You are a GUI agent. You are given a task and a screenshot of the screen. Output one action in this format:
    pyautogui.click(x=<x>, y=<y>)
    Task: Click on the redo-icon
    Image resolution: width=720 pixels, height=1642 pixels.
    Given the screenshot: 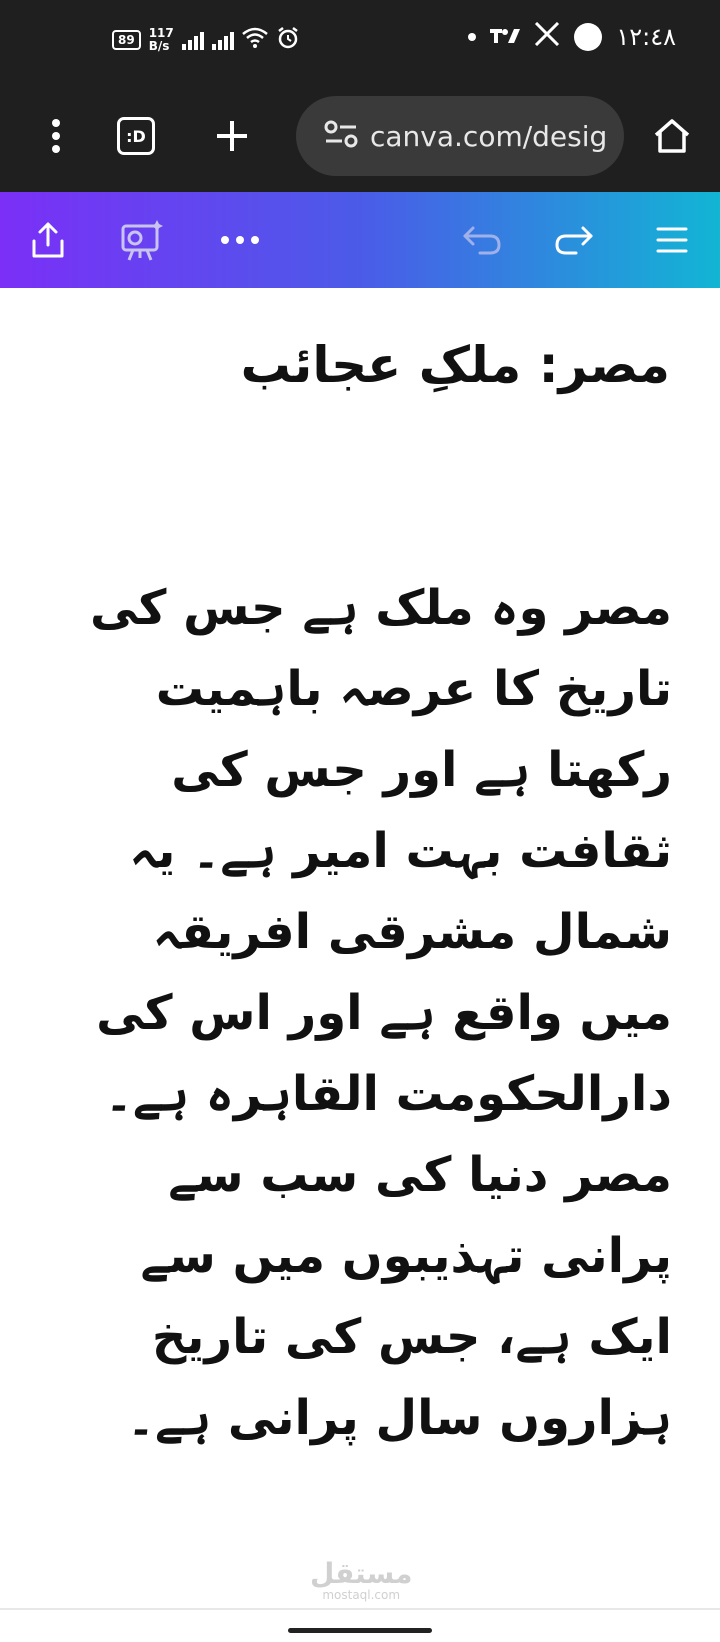 What is the action you would take?
    pyautogui.click(x=574, y=240)
    